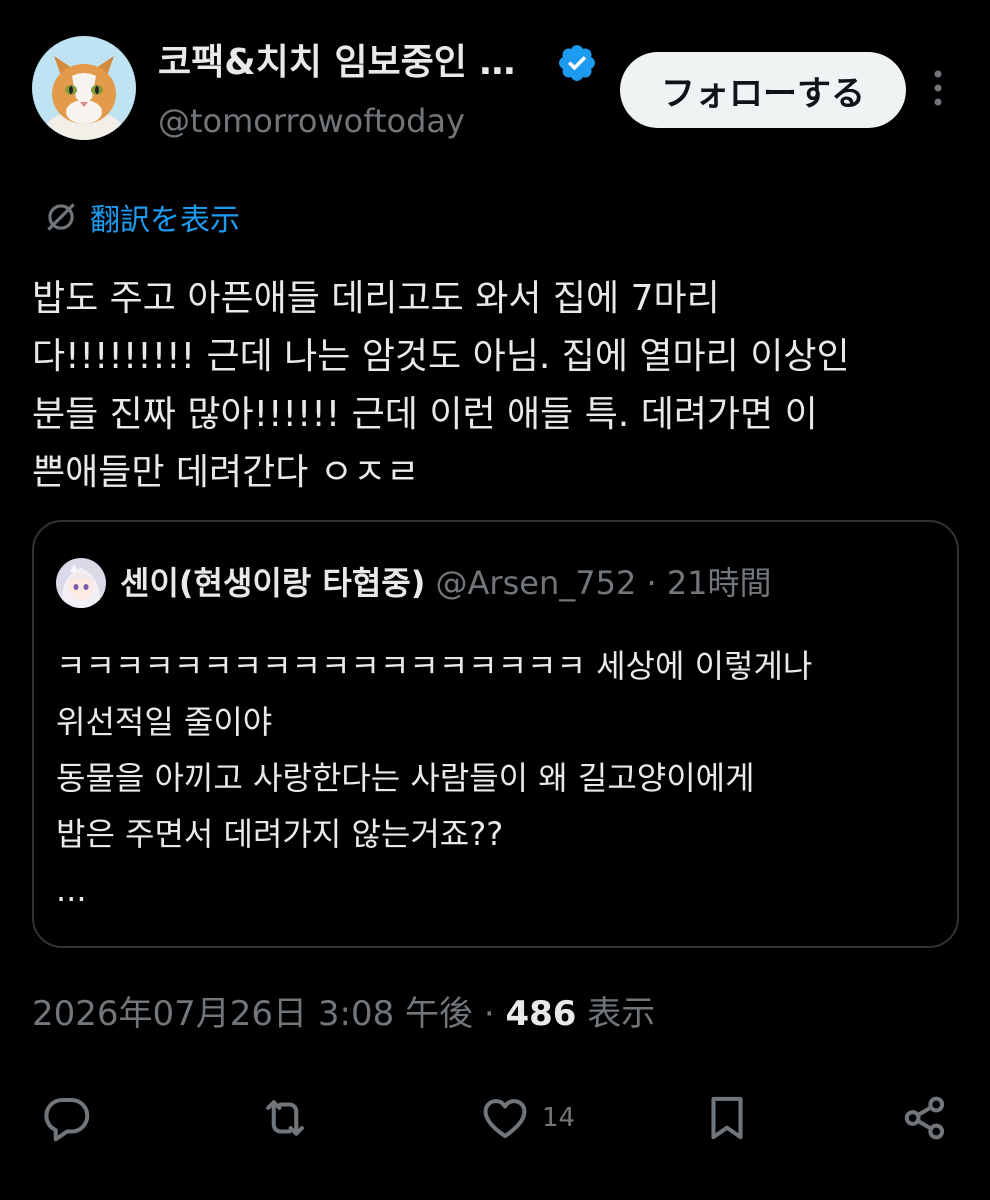 The height and width of the screenshot is (1200, 990). I want to click on verified-badge-icon, so click(577, 63).